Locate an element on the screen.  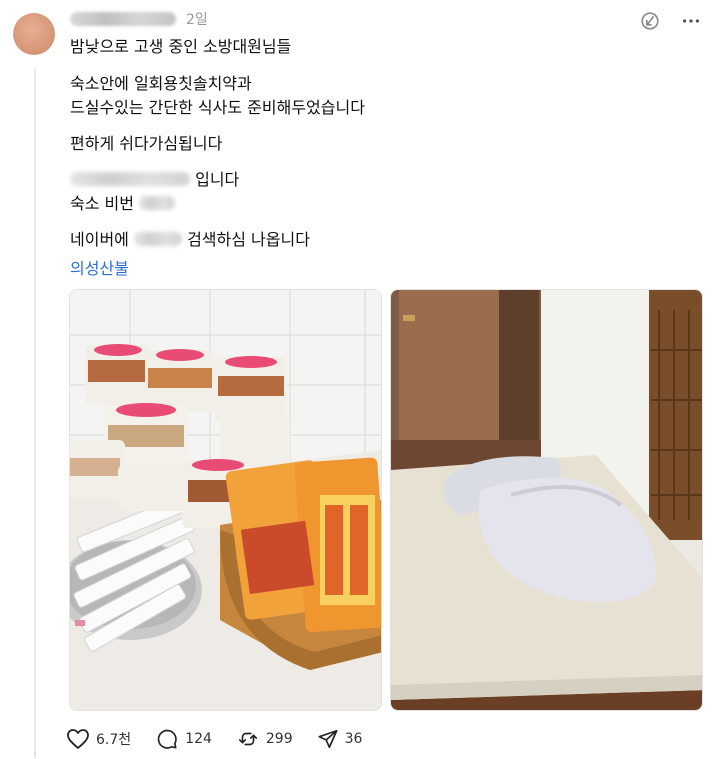
avatar is located at coordinates (34, 34).